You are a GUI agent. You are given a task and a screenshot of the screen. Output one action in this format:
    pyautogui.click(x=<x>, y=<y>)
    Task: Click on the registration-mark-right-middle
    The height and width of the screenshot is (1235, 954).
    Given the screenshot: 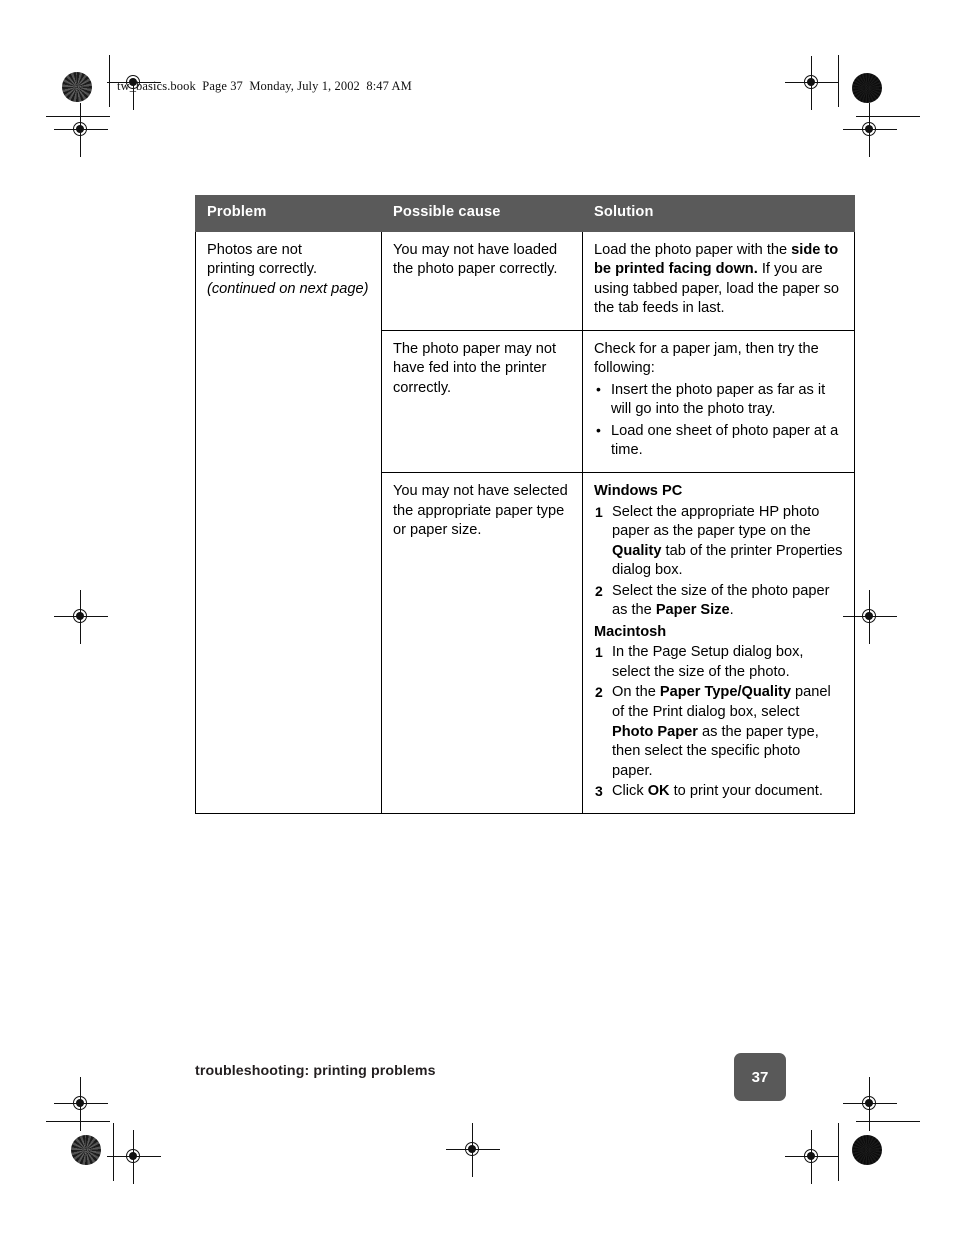 What is the action you would take?
    pyautogui.click(x=870, y=617)
    